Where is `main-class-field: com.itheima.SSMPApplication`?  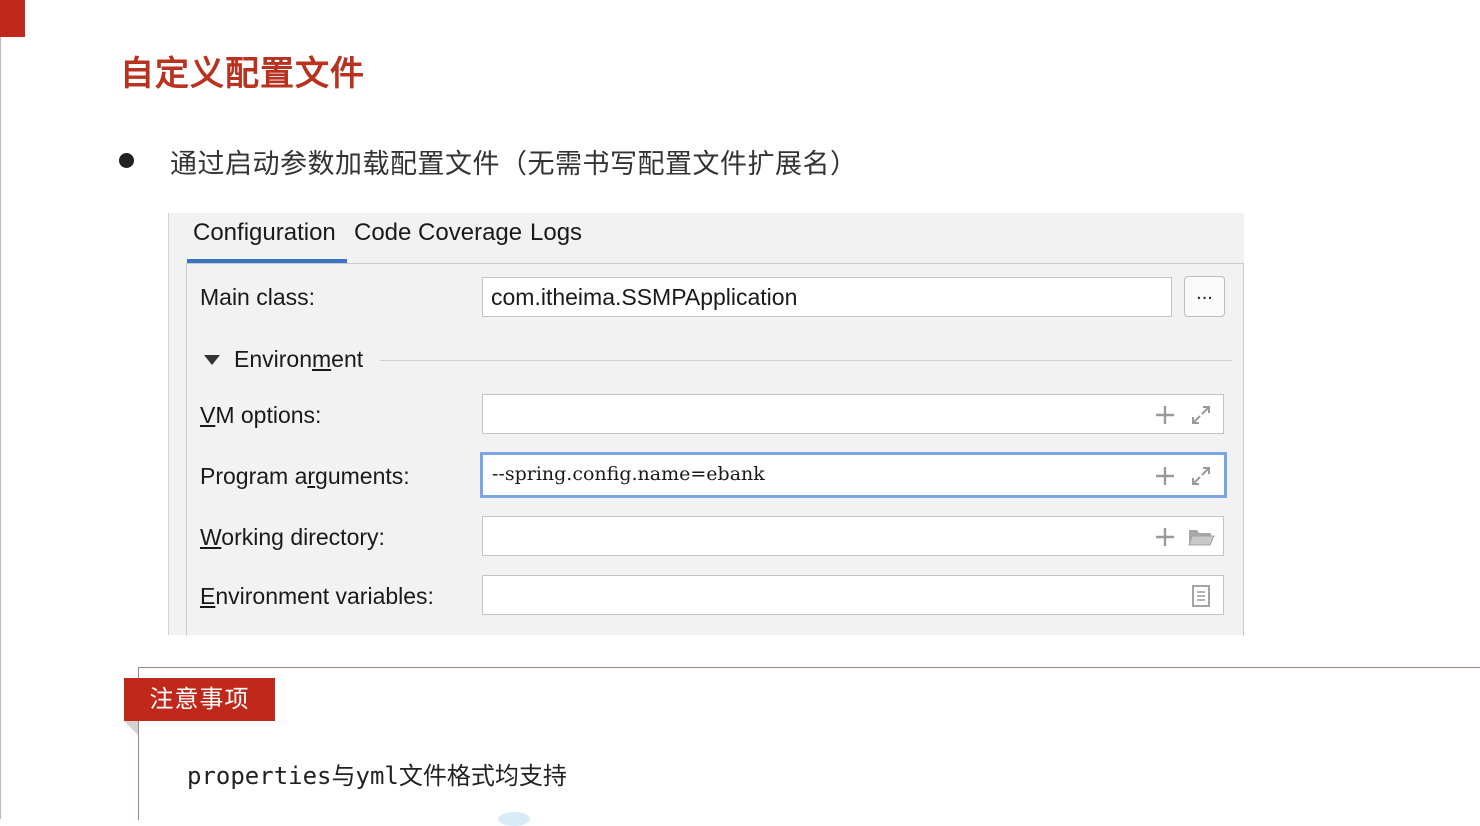
main-class-field: com.itheima.SSMPApplication is located at coordinates (827, 297).